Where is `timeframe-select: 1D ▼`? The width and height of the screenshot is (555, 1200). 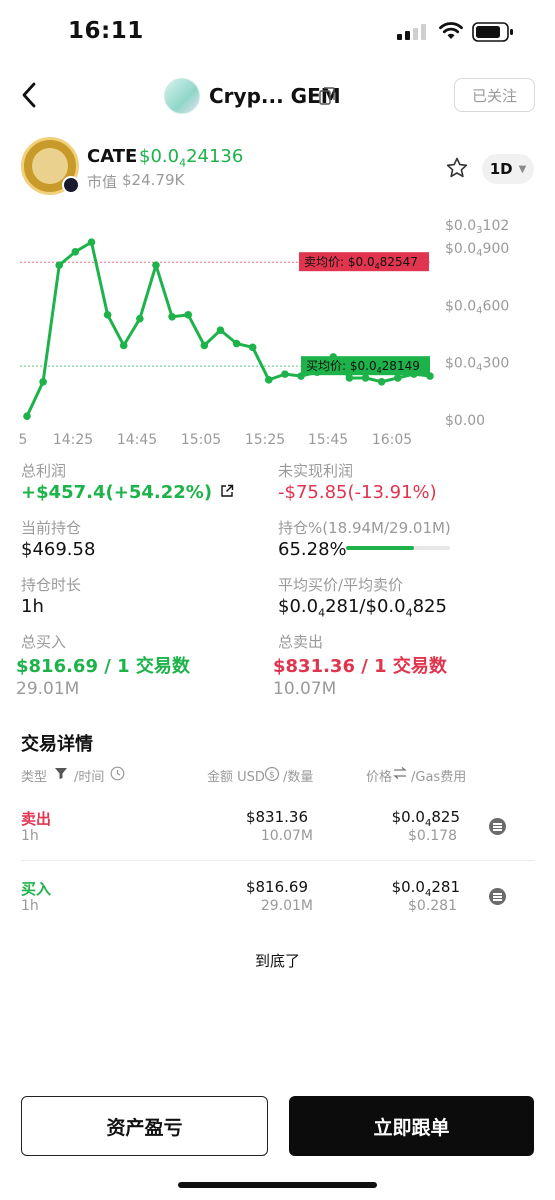
timeframe-select: 1D ▼ is located at coordinates (508, 169).